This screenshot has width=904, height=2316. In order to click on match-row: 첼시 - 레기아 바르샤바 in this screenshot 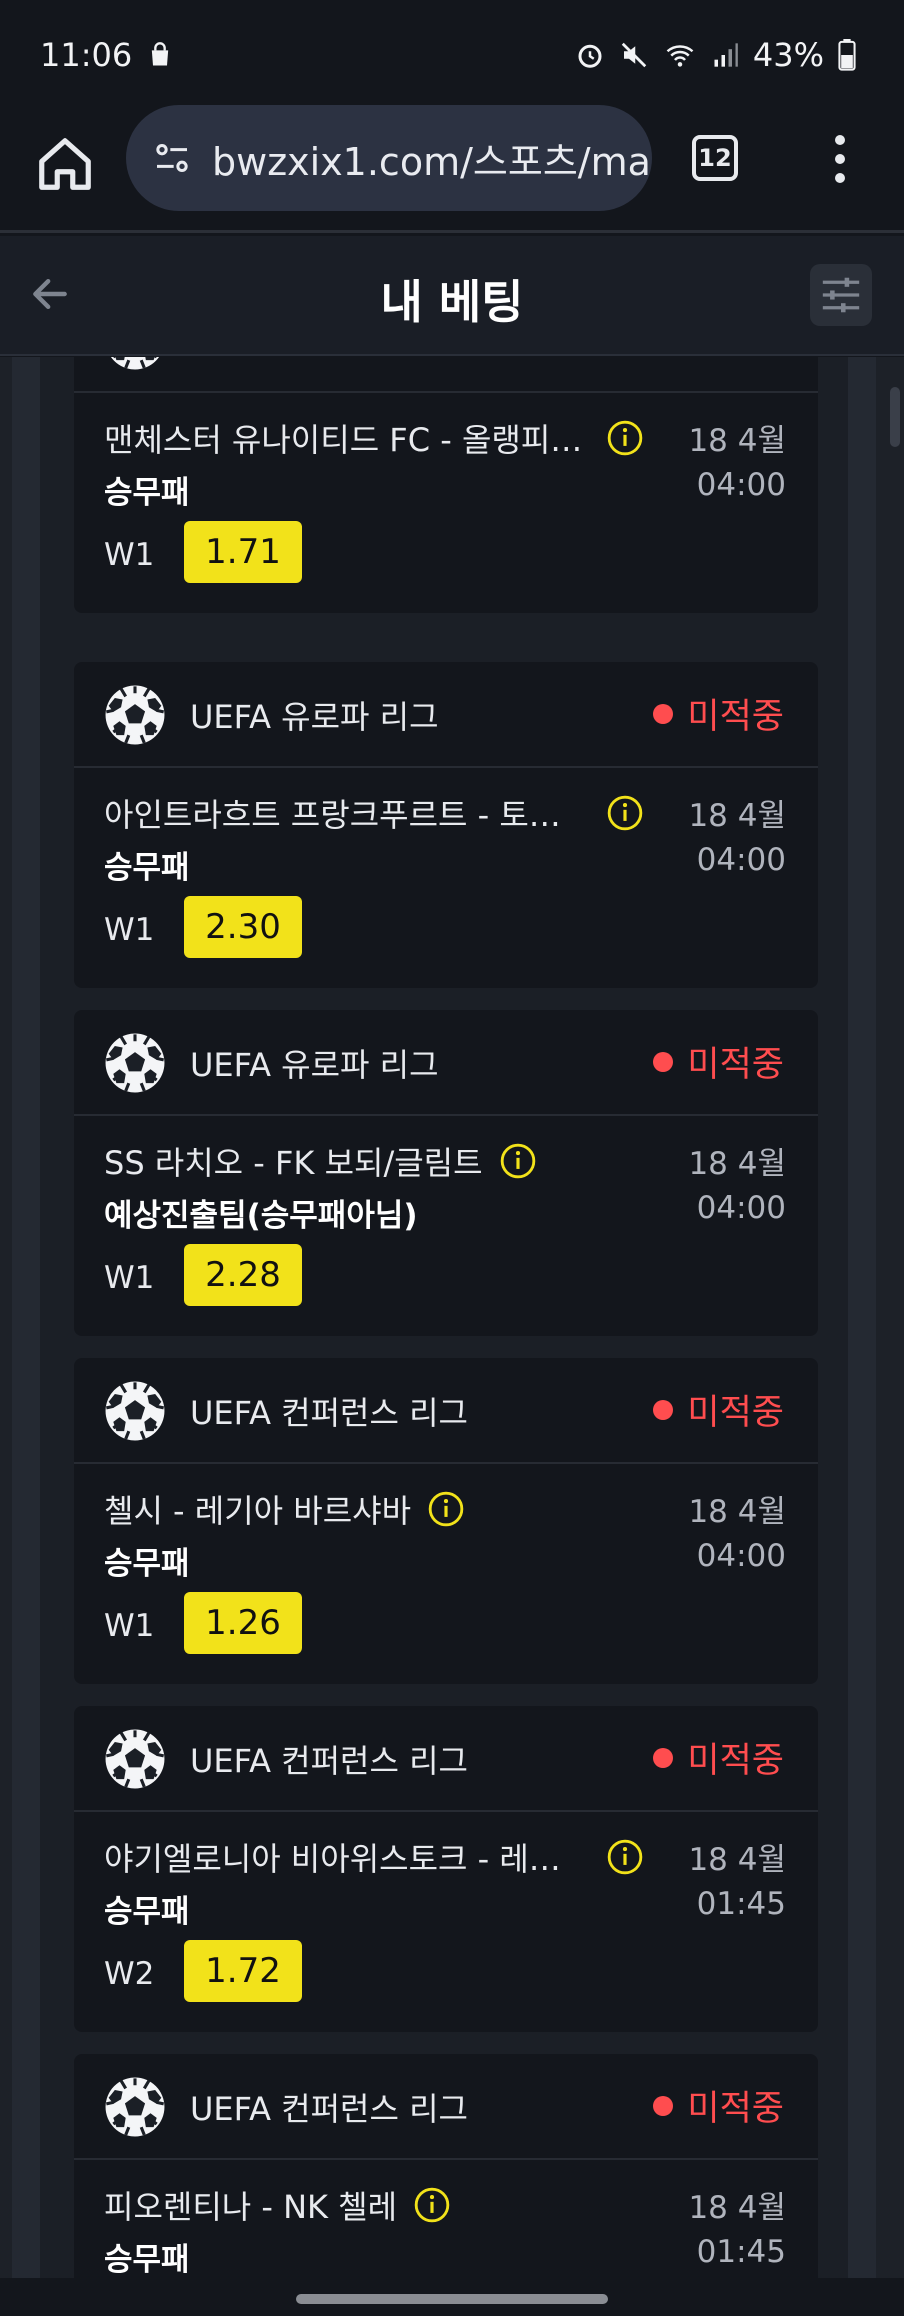, I will do `click(284, 1509)`.